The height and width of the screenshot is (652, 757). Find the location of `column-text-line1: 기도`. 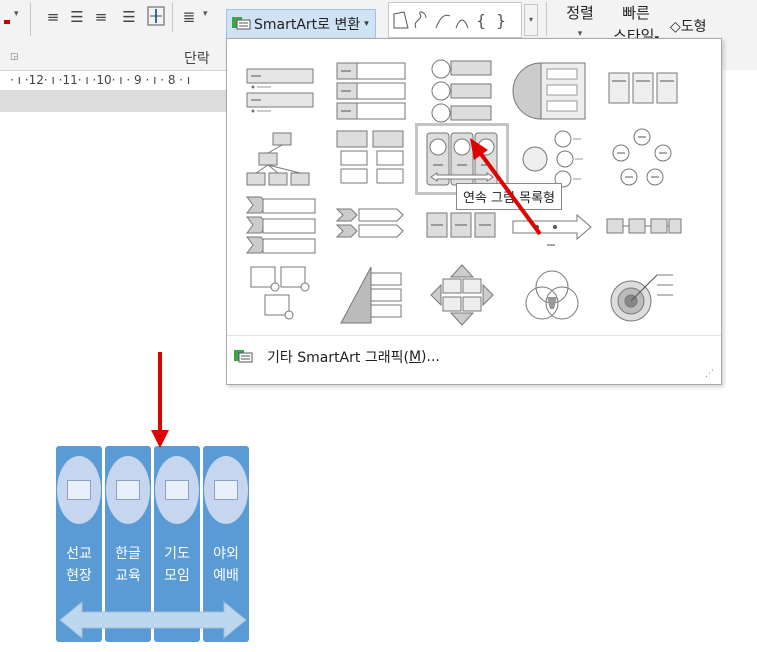

column-text-line1: 기도 is located at coordinates (177, 554).